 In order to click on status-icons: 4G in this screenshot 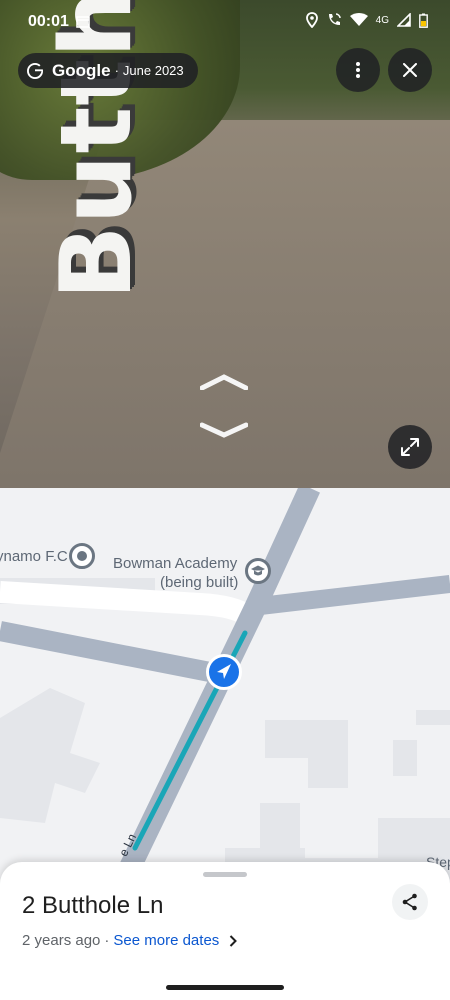, I will do `click(366, 20)`.